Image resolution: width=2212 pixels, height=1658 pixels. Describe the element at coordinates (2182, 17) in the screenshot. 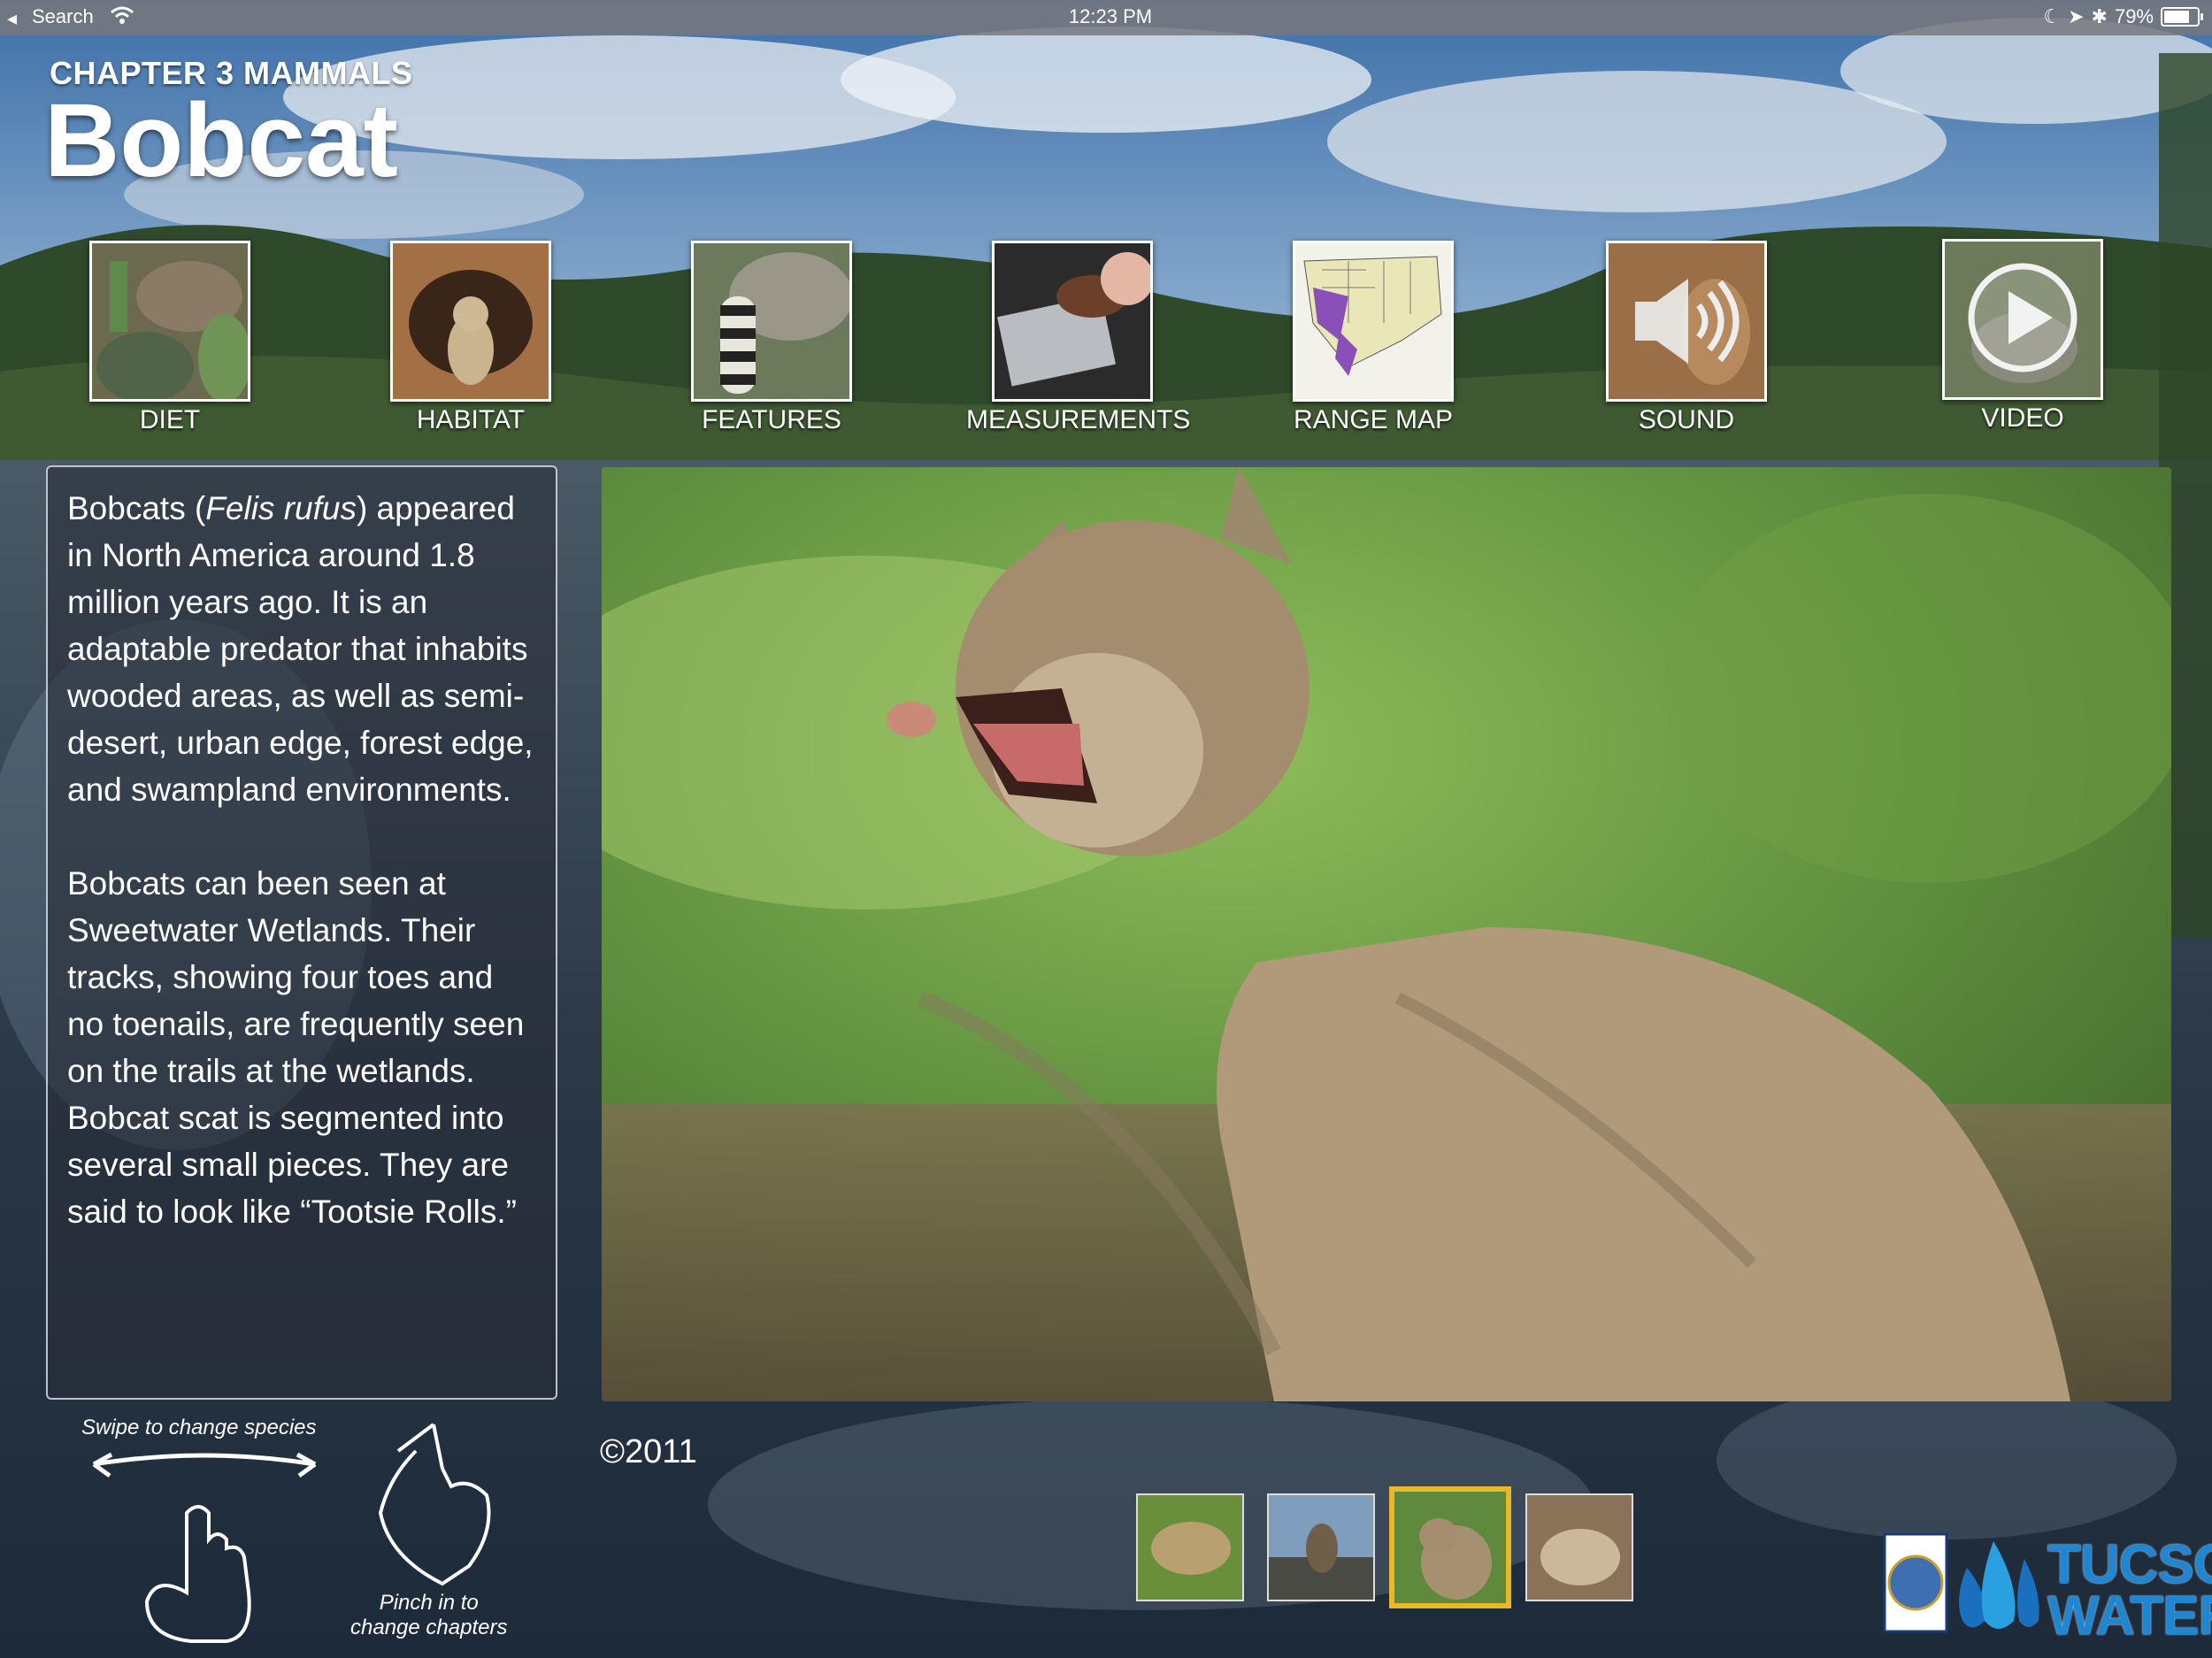

I see `battery-icon` at that location.